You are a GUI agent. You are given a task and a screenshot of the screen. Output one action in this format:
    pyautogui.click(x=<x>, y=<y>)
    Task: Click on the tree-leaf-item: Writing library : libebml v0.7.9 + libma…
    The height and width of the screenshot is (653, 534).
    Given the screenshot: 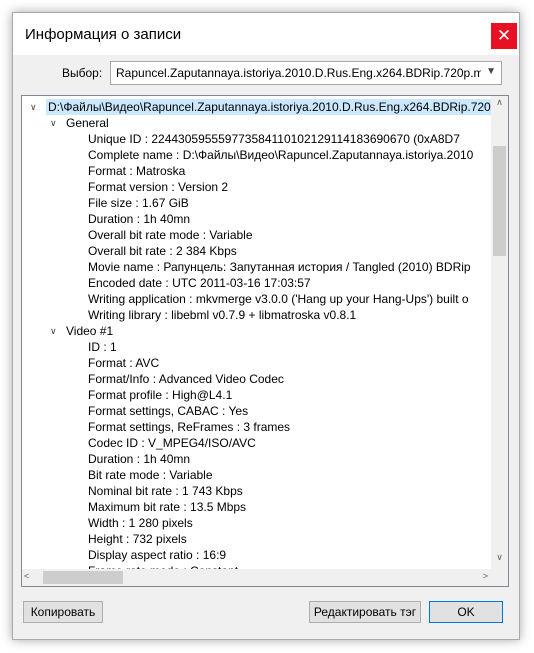 What is the action you would take?
    pyautogui.click(x=222, y=315)
    